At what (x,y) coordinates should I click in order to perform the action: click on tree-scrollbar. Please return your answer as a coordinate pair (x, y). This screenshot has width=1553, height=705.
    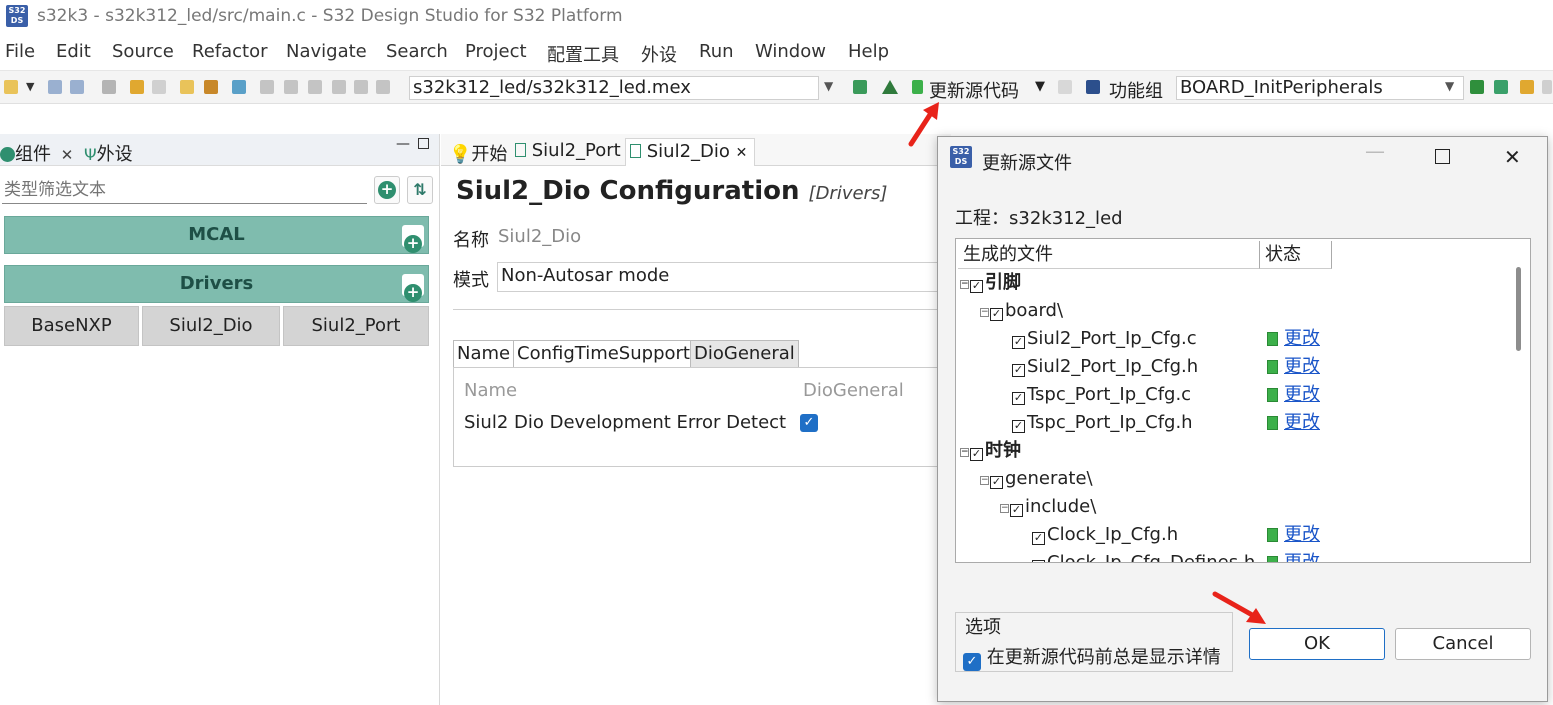
    Looking at the image, I should click on (1518, 309).